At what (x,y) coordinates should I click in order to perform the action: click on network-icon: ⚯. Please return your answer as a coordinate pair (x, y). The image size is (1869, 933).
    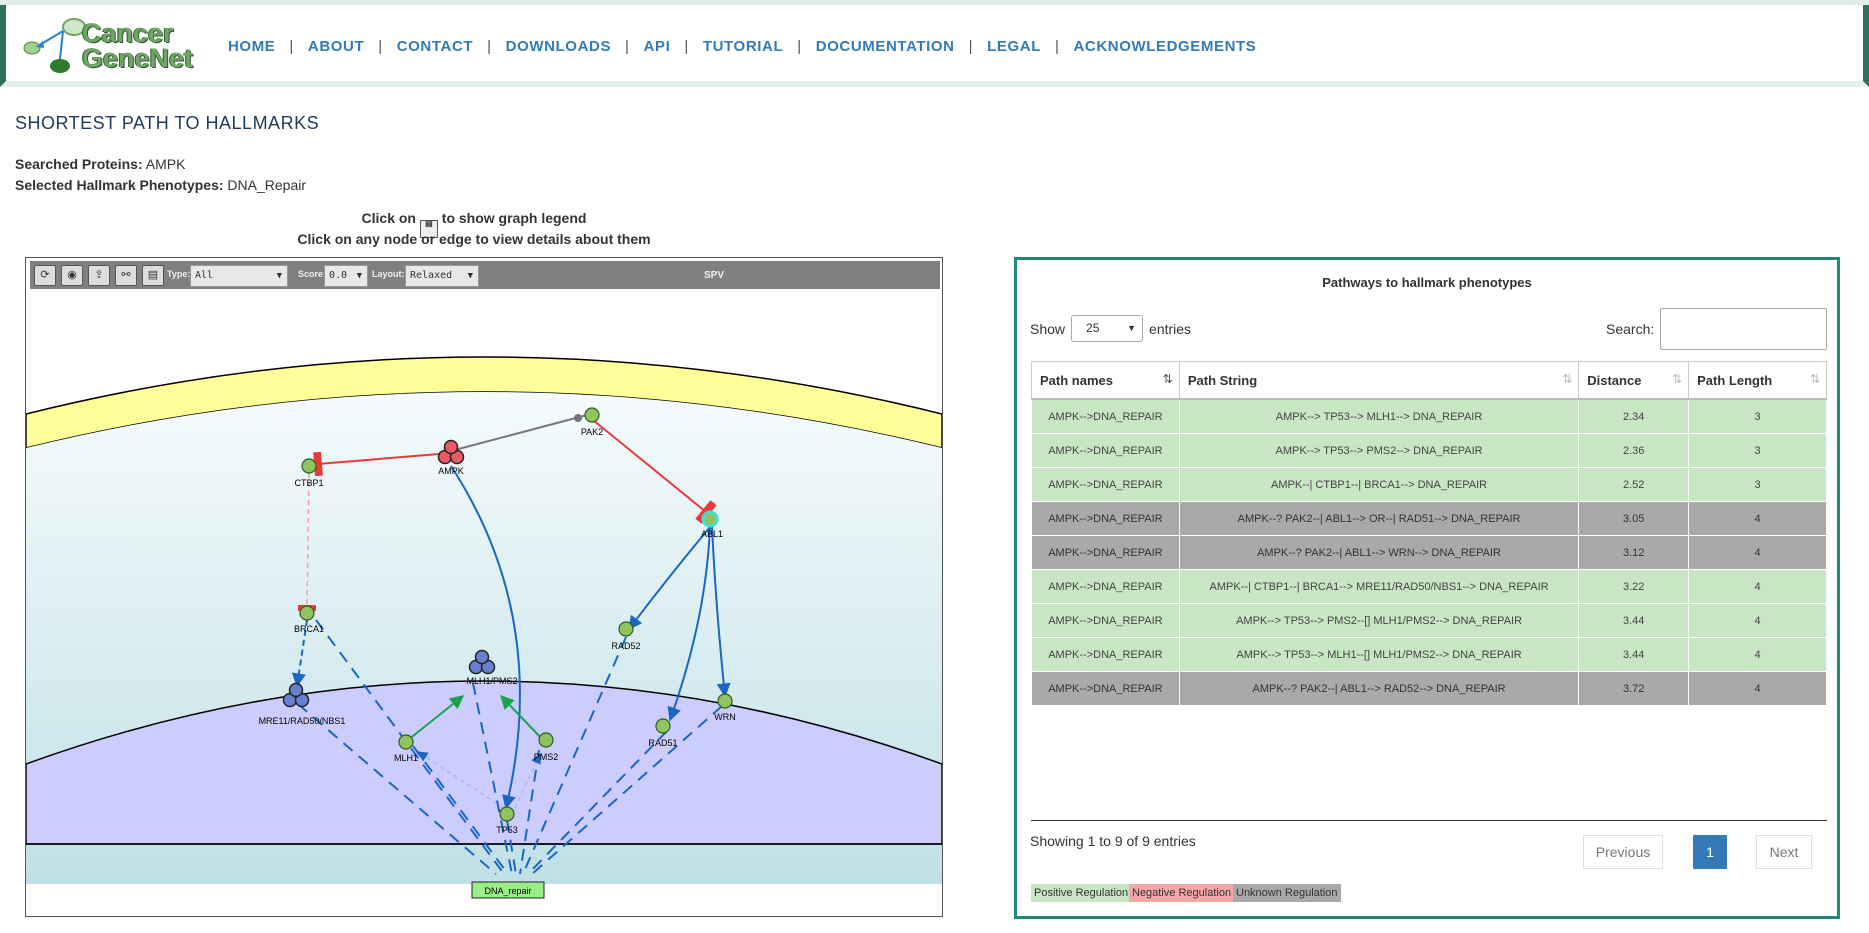
    Looking at the image, I should click on (126, 275).